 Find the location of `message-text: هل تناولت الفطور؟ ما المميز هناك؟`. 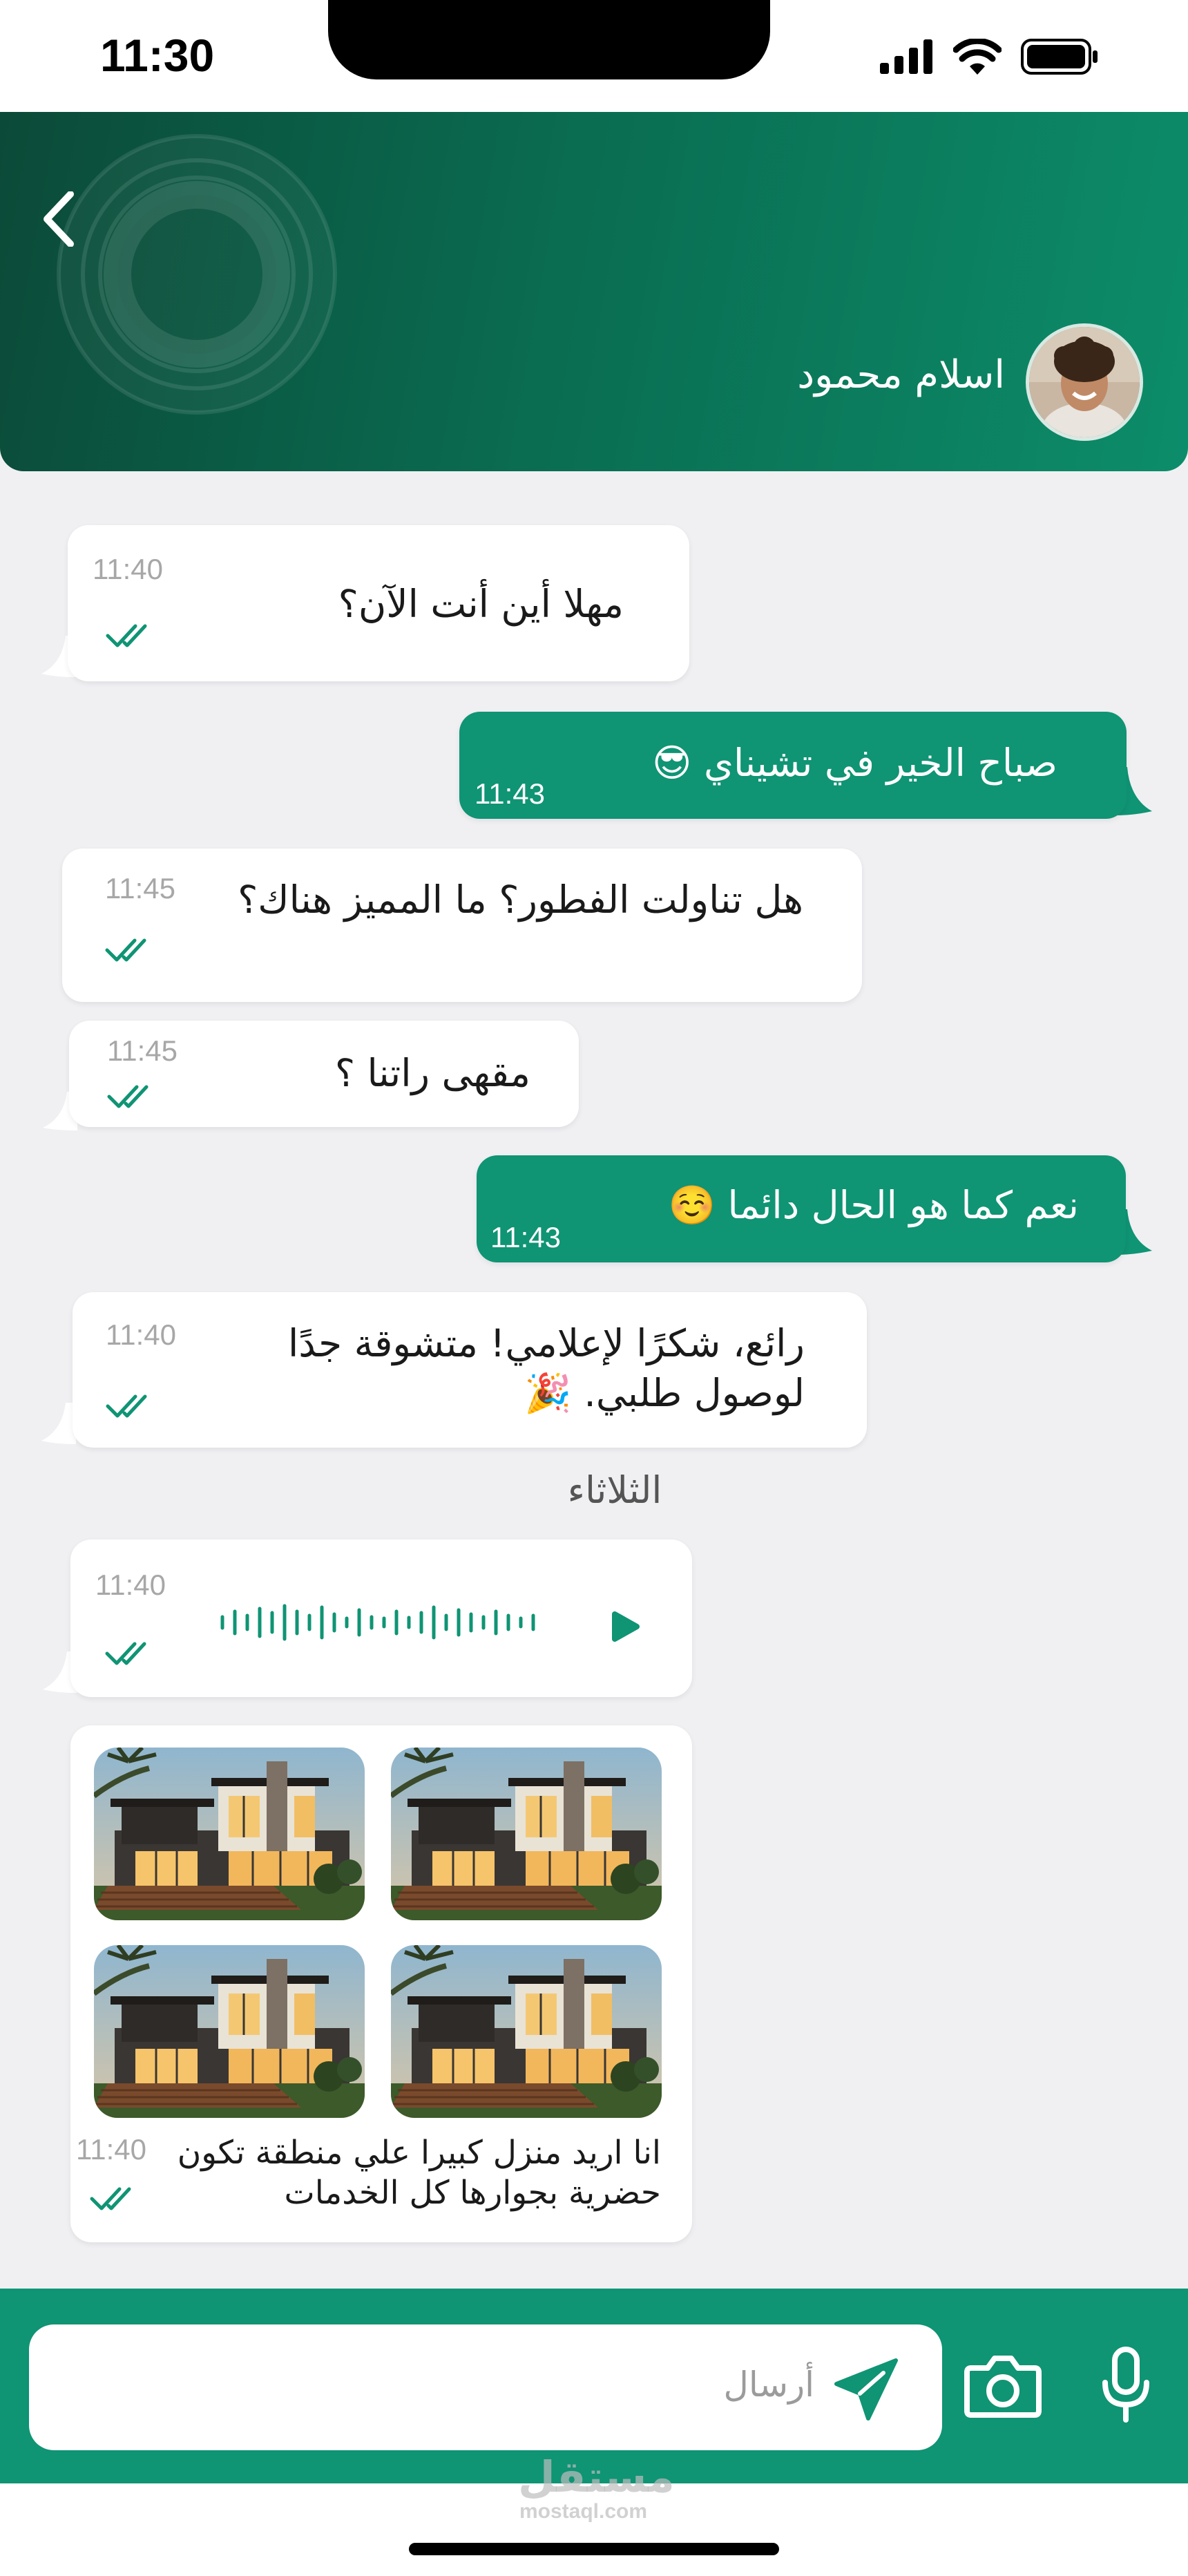

message-text: هل تناولت الفطور؟ ما المميز هناك؟ is located at coordinates (520, 900).